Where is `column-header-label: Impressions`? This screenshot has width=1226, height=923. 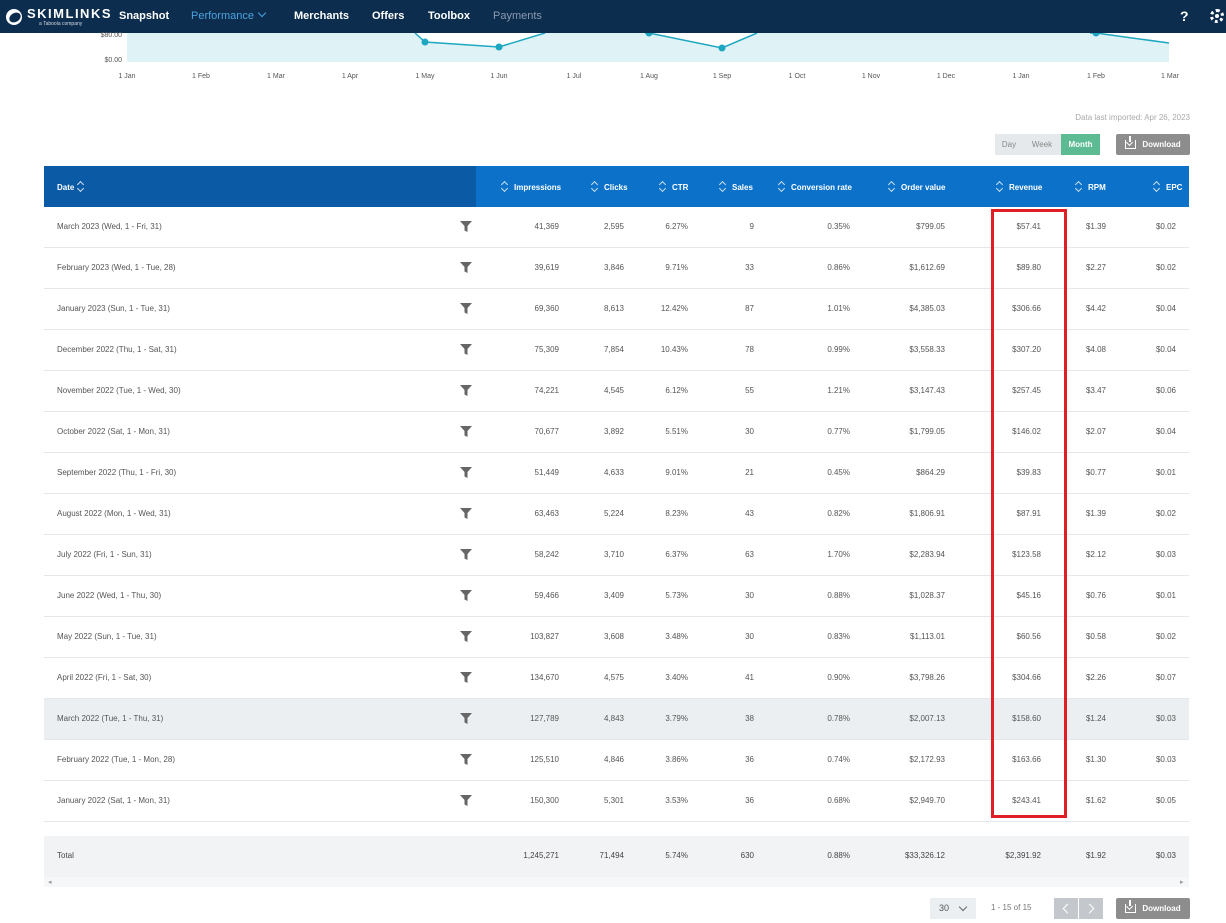 column-header-label: Impressions is located at coordinates (538, 187).